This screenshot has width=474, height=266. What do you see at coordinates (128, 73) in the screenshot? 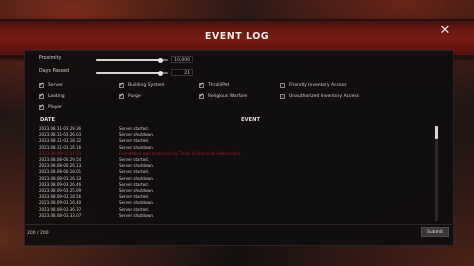
I see `days-passed-slider-fill` at bounding box center [128, 73].